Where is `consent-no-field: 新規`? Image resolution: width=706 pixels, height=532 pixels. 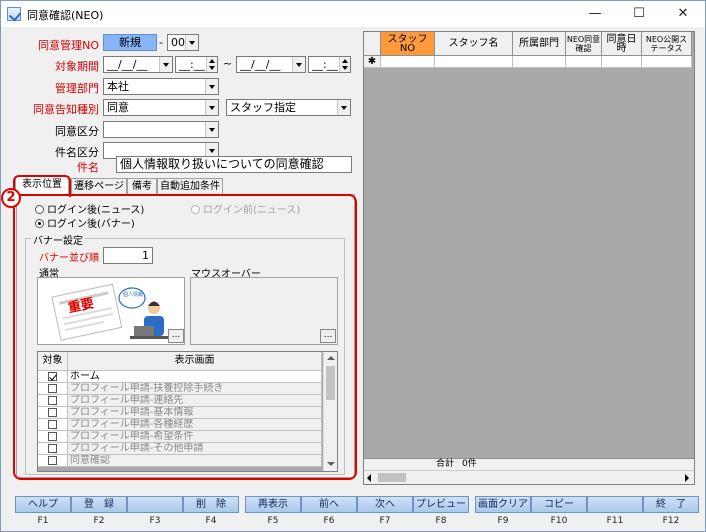
consent-no-field: 新規 is located at coordinates (130, 42).